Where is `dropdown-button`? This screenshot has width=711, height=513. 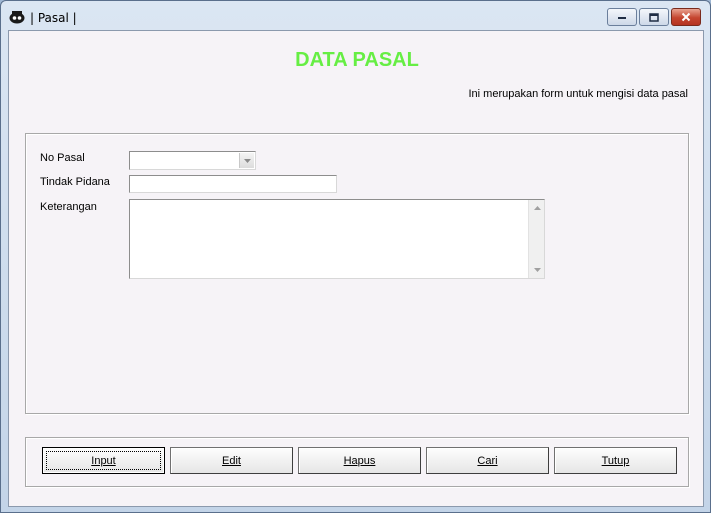 dropdown-button is located at coordinates (246, 160).